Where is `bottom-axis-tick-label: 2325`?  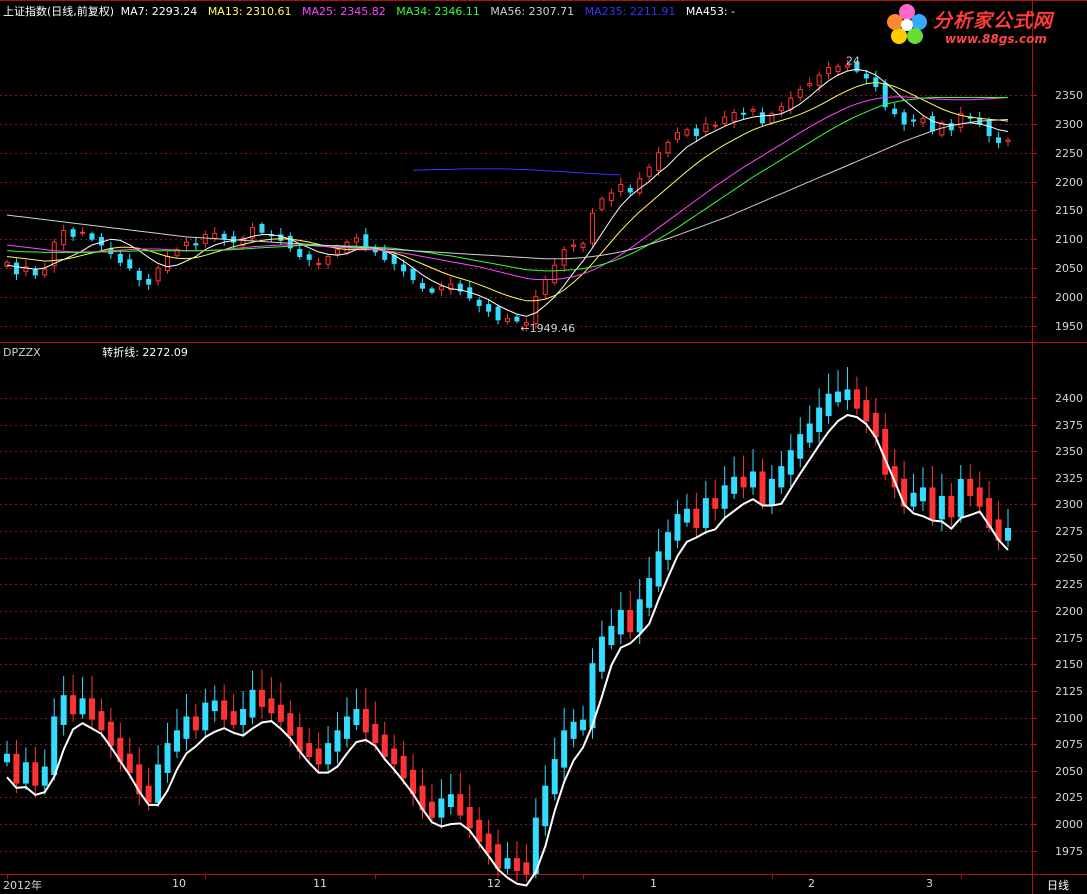
bottom-axis-tick-label: 2325 is located at coordinates (1069, 478).